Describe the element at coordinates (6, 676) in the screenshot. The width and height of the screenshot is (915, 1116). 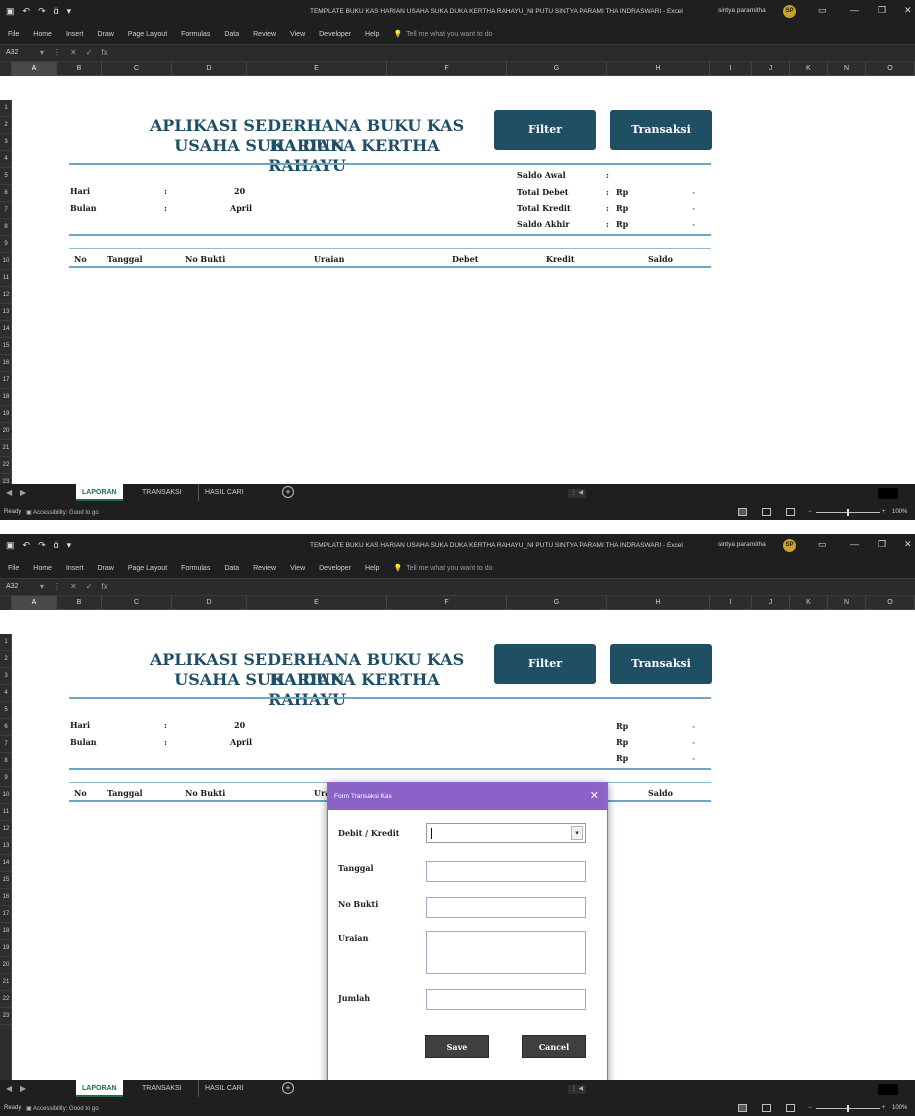
I see `row-header: 3` at that location.